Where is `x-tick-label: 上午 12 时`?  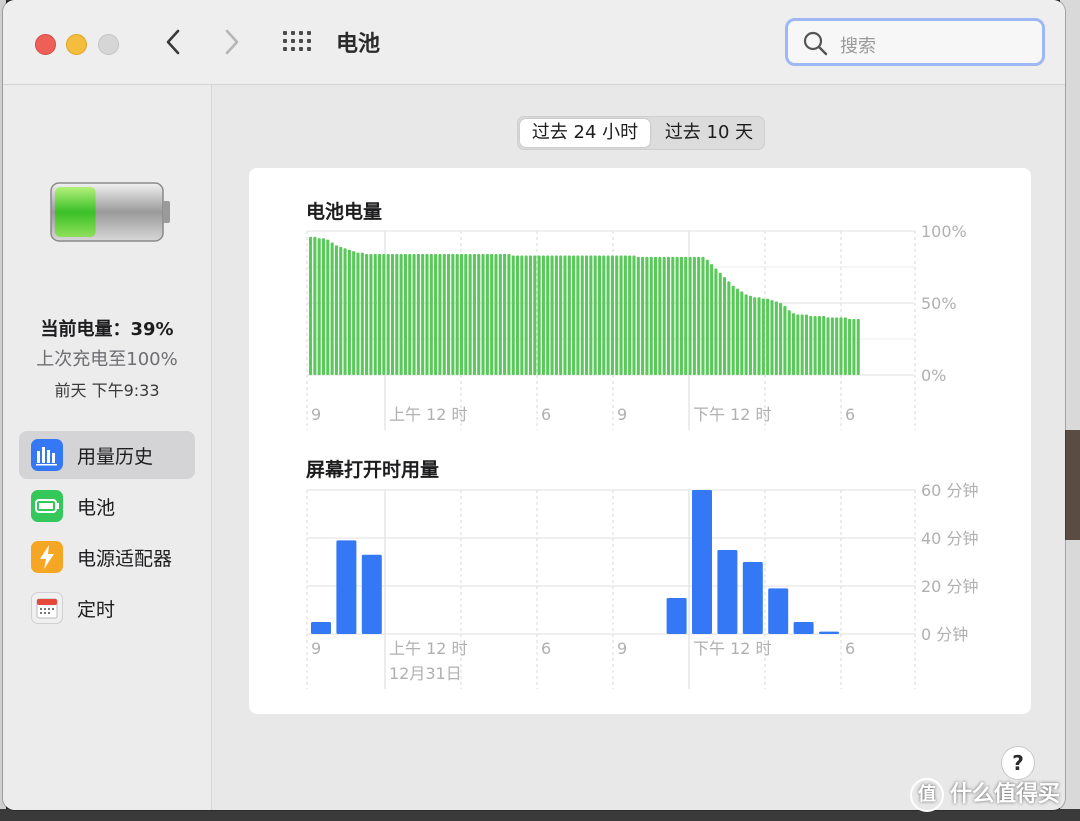 x-tick-label: 上午 12 时 is located at coordinates (428, 648).